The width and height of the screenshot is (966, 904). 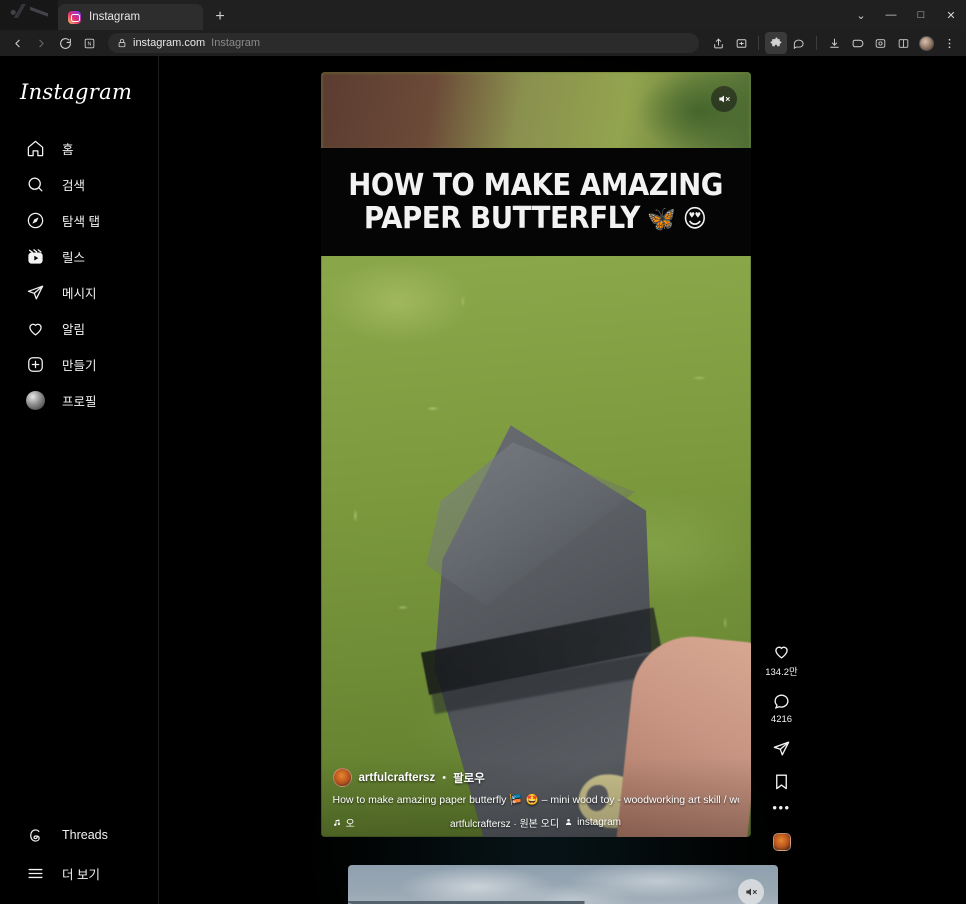 I want to click on sidebar-item-create: 만들기, so click(x=79, y=364).